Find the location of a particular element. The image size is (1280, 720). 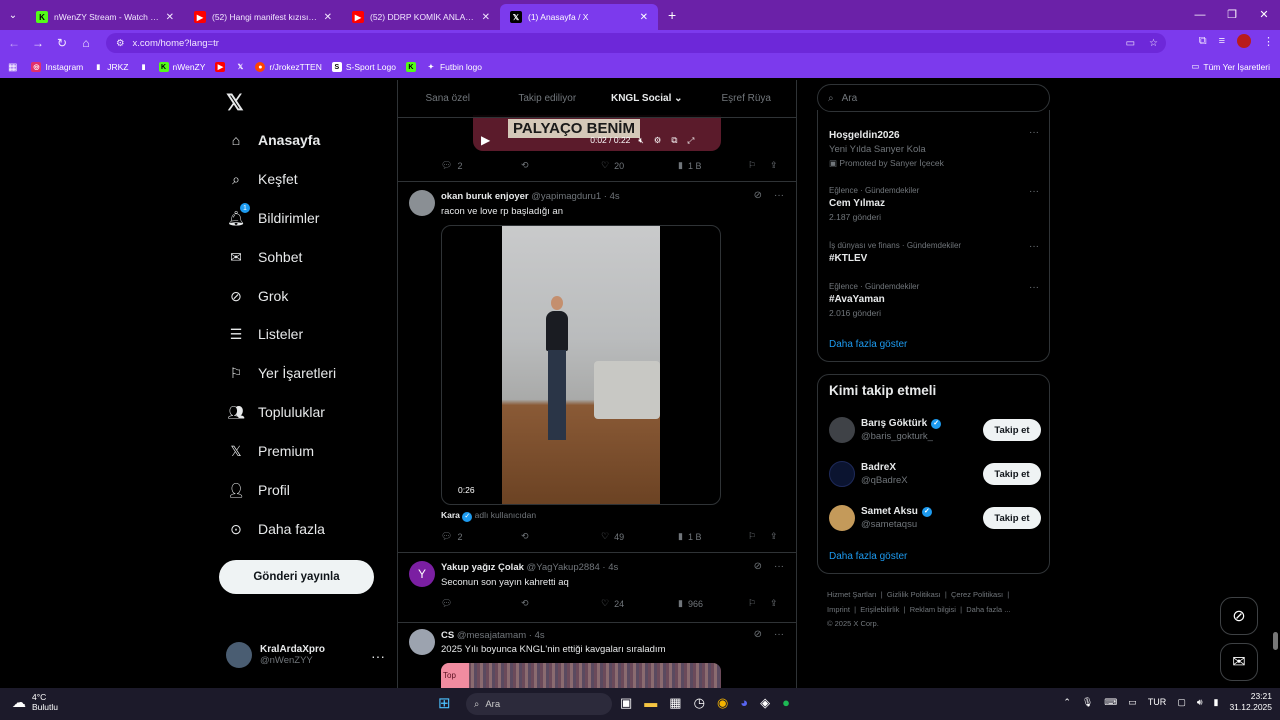

taskbar-search: ⌕ Ara is located at coordinates (539, 704).